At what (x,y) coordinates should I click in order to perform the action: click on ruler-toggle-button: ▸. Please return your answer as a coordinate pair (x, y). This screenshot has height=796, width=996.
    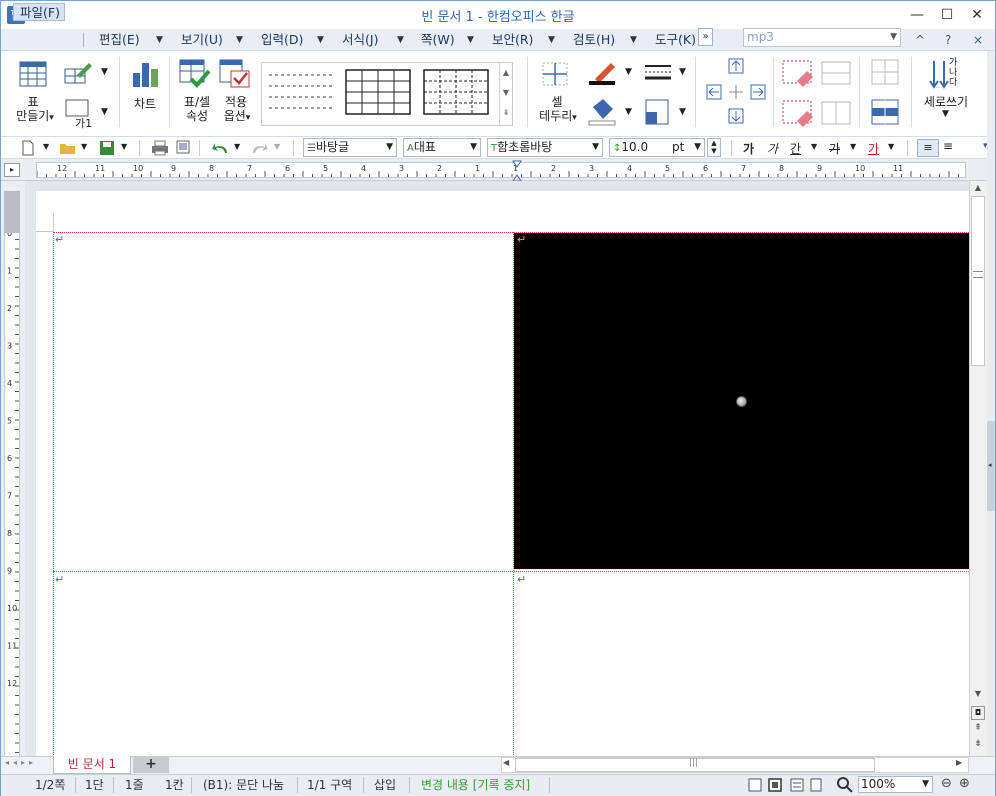
    Looking at the image, I should click on (12, 170).